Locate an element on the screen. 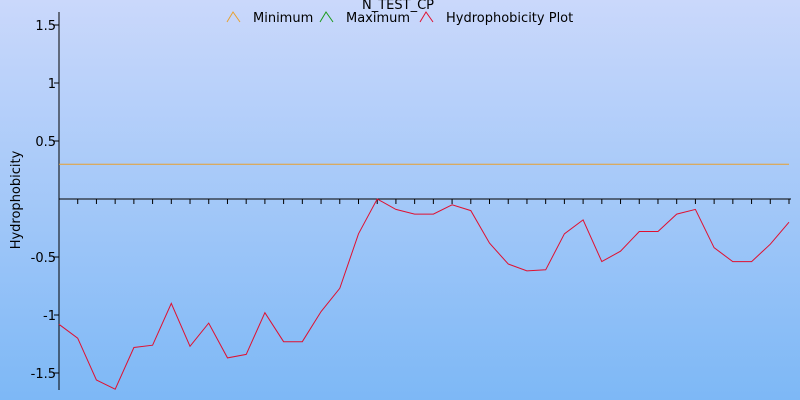 This screenshot has height=400, width=800. y-tick-label: 0.5 is located at coordinates (45, 142).